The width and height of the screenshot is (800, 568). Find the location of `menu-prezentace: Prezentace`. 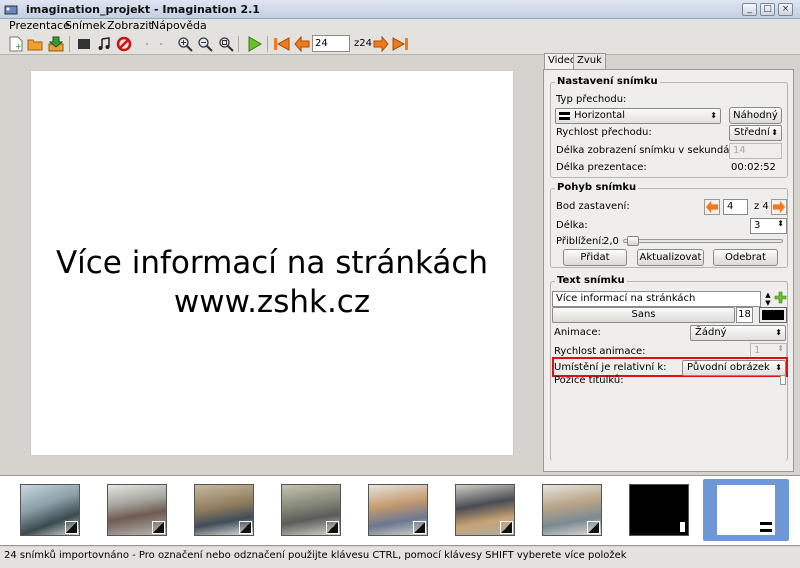

menu-prezentace: Prezentace is located at coordinates (39, 25).